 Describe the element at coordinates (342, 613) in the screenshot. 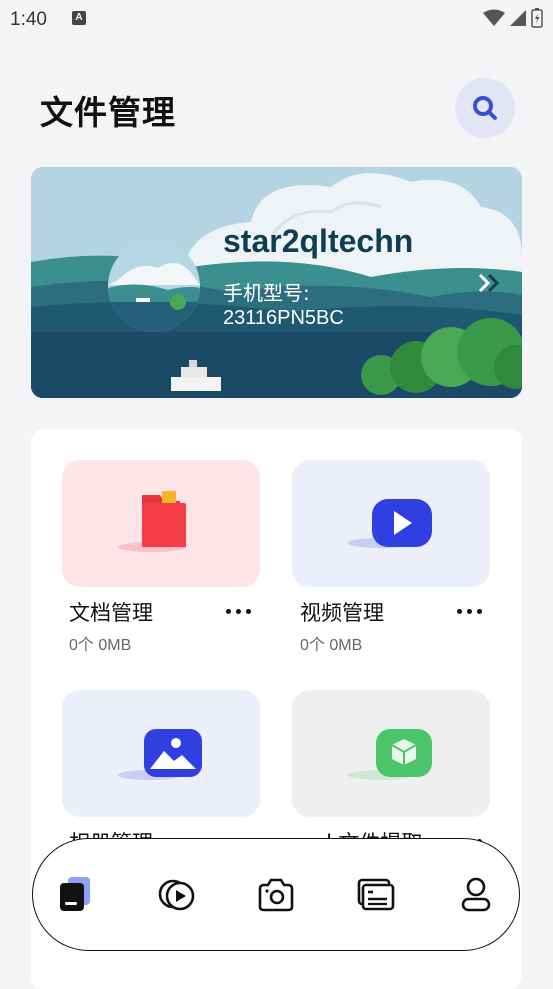

I see `tile-label-videos: 视频管理` at that location.